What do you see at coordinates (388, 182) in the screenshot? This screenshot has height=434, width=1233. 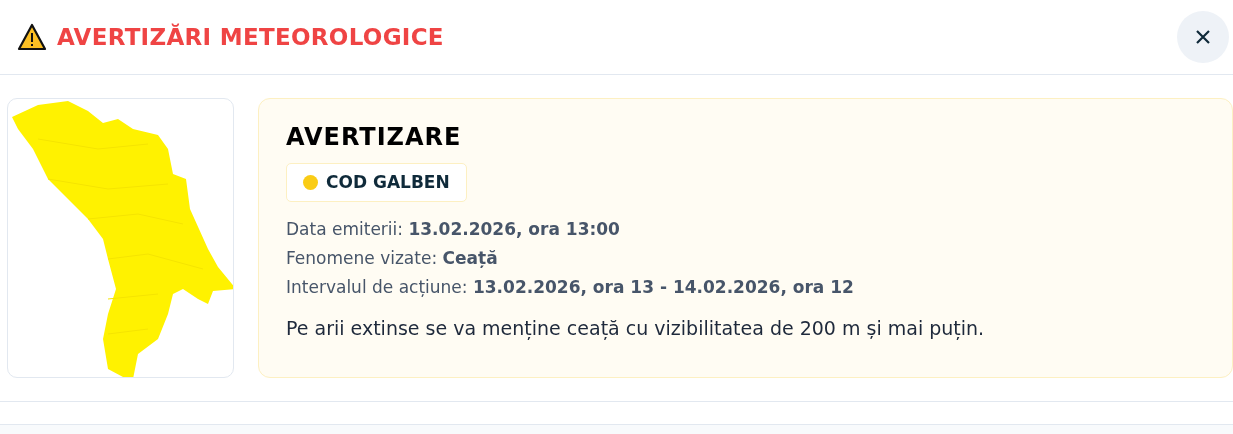 I see `code-label: COD GALBEN` at bounding box center [388, 182].